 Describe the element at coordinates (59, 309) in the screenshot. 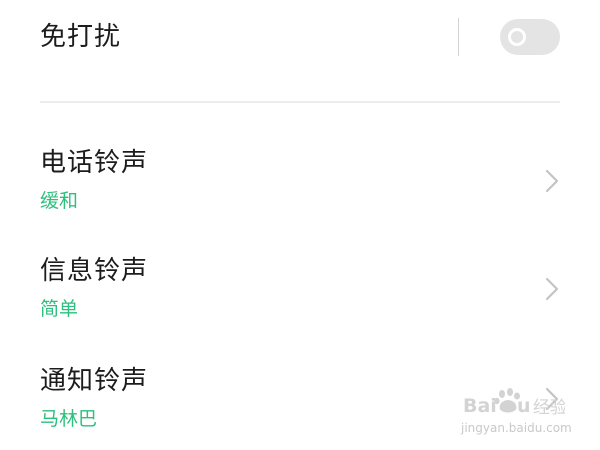

I see `setting-value-message-ringtone: 简单` at that location.